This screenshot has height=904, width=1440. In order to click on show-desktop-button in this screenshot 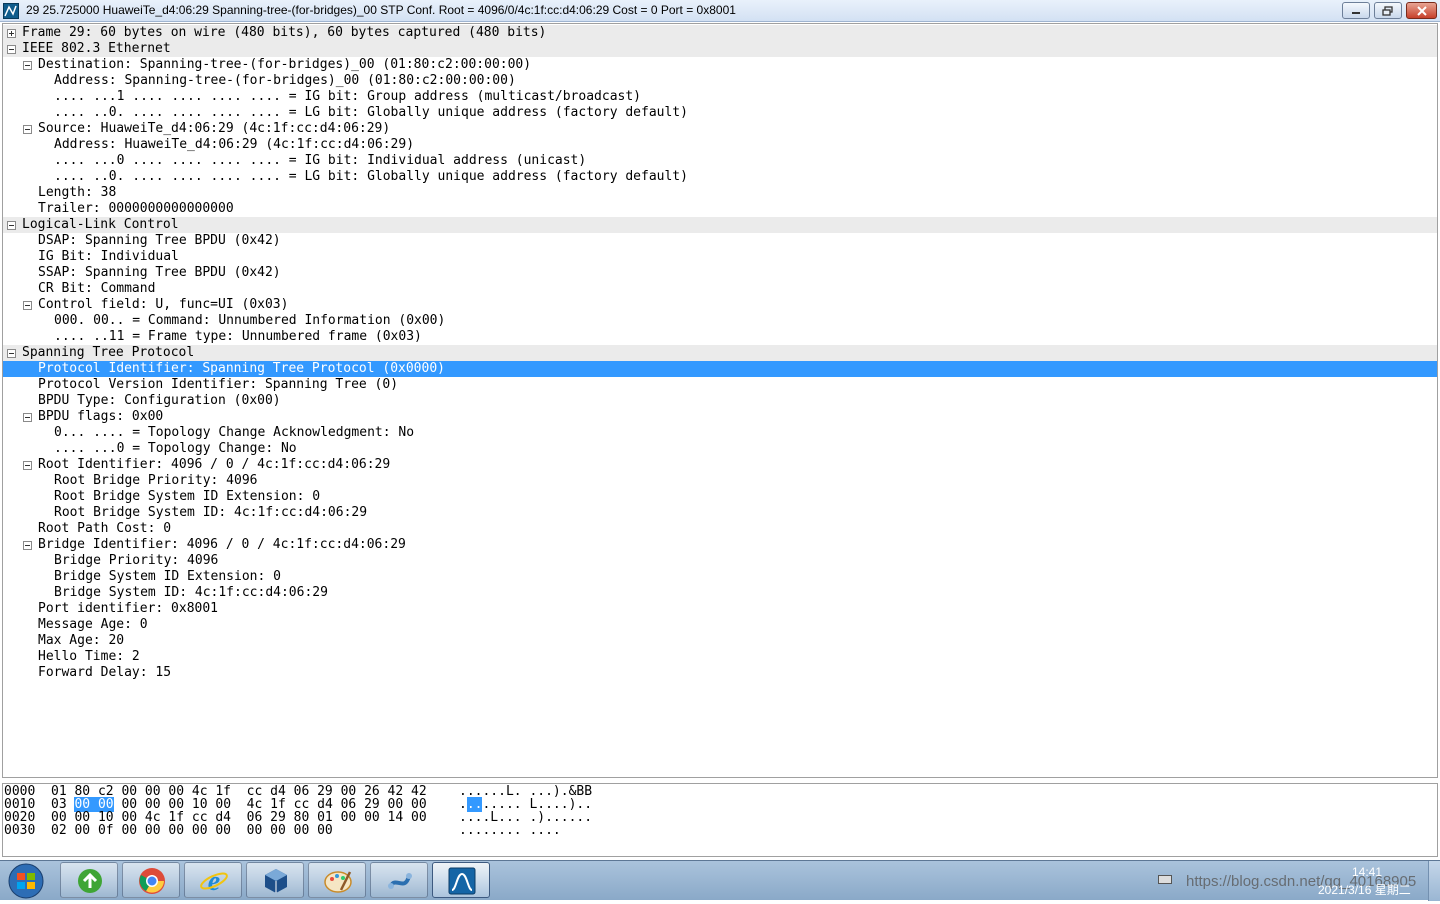, I will do `click(1434, 881)`.